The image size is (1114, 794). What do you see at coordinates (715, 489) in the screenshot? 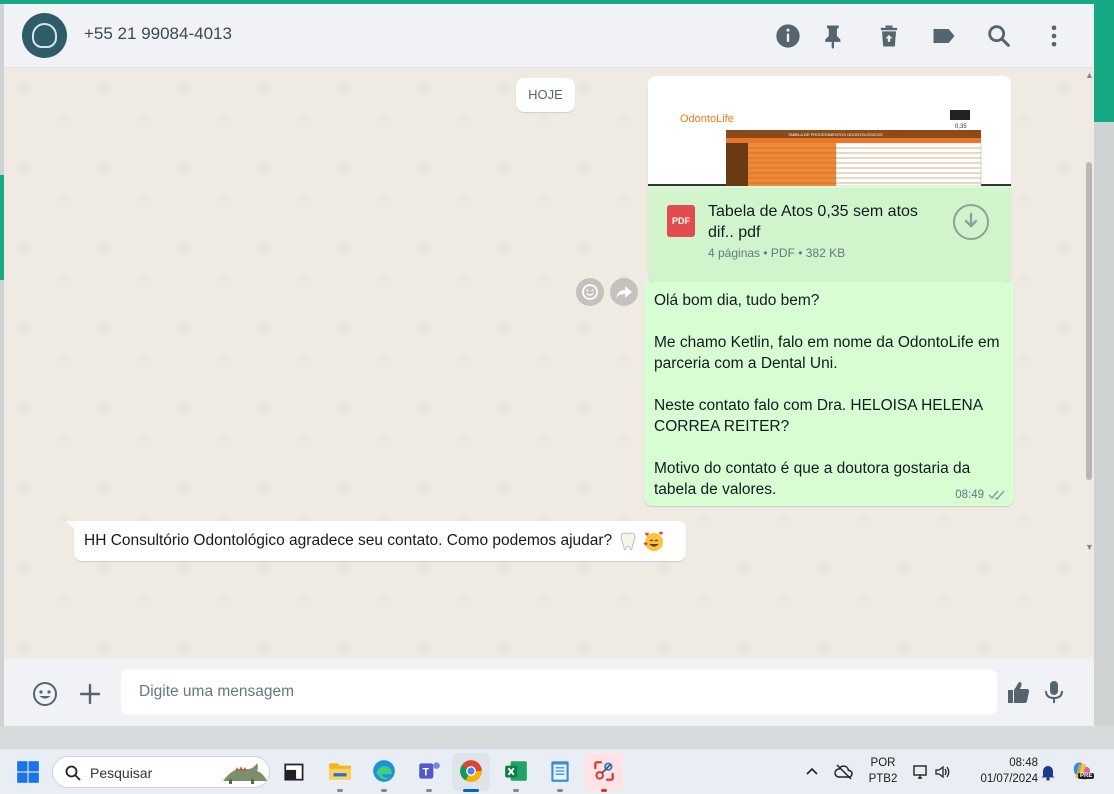
I see `message-line: tabela de valores.` at bounding box center [715, 489].